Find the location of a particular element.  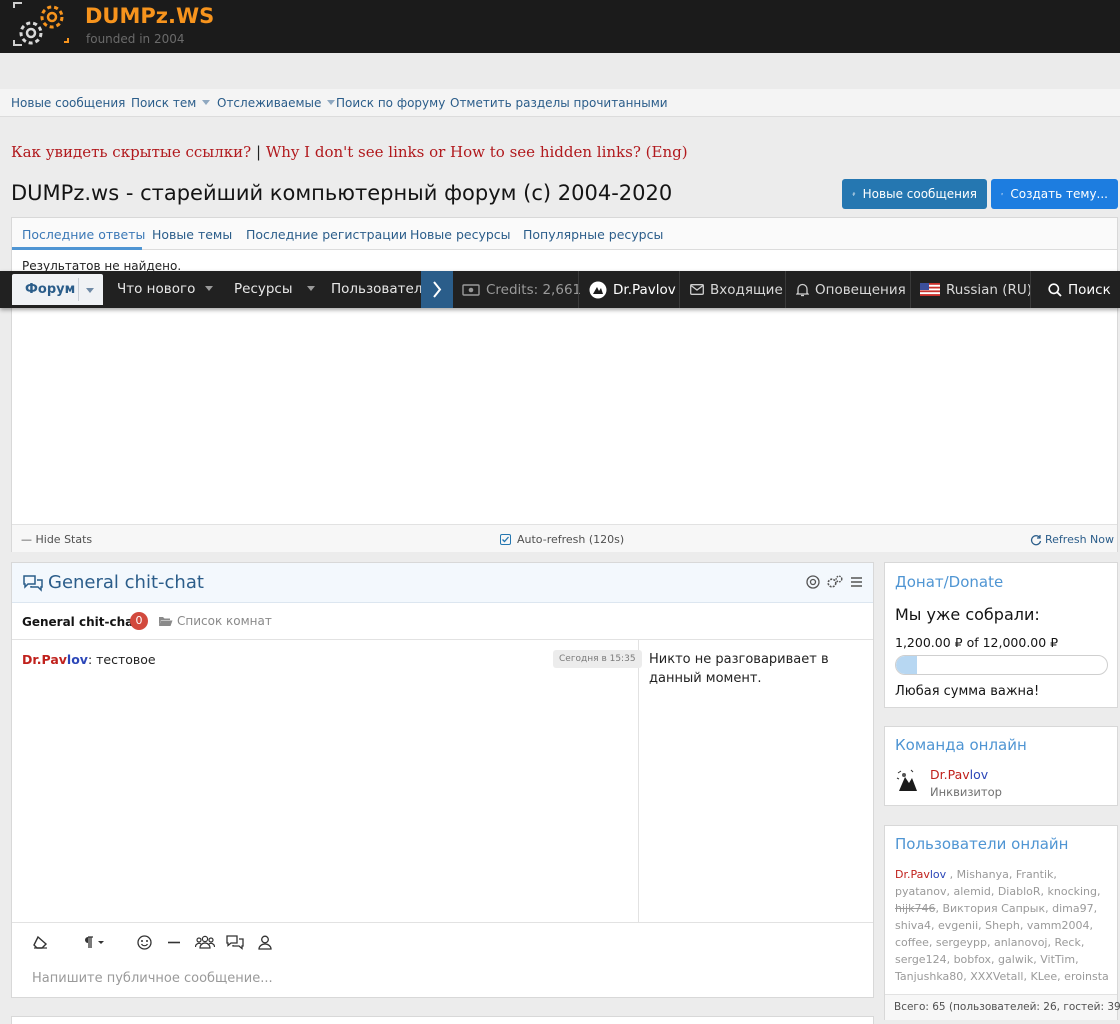

nav-alerts: Оповещения is located at coordinates (851, 289).